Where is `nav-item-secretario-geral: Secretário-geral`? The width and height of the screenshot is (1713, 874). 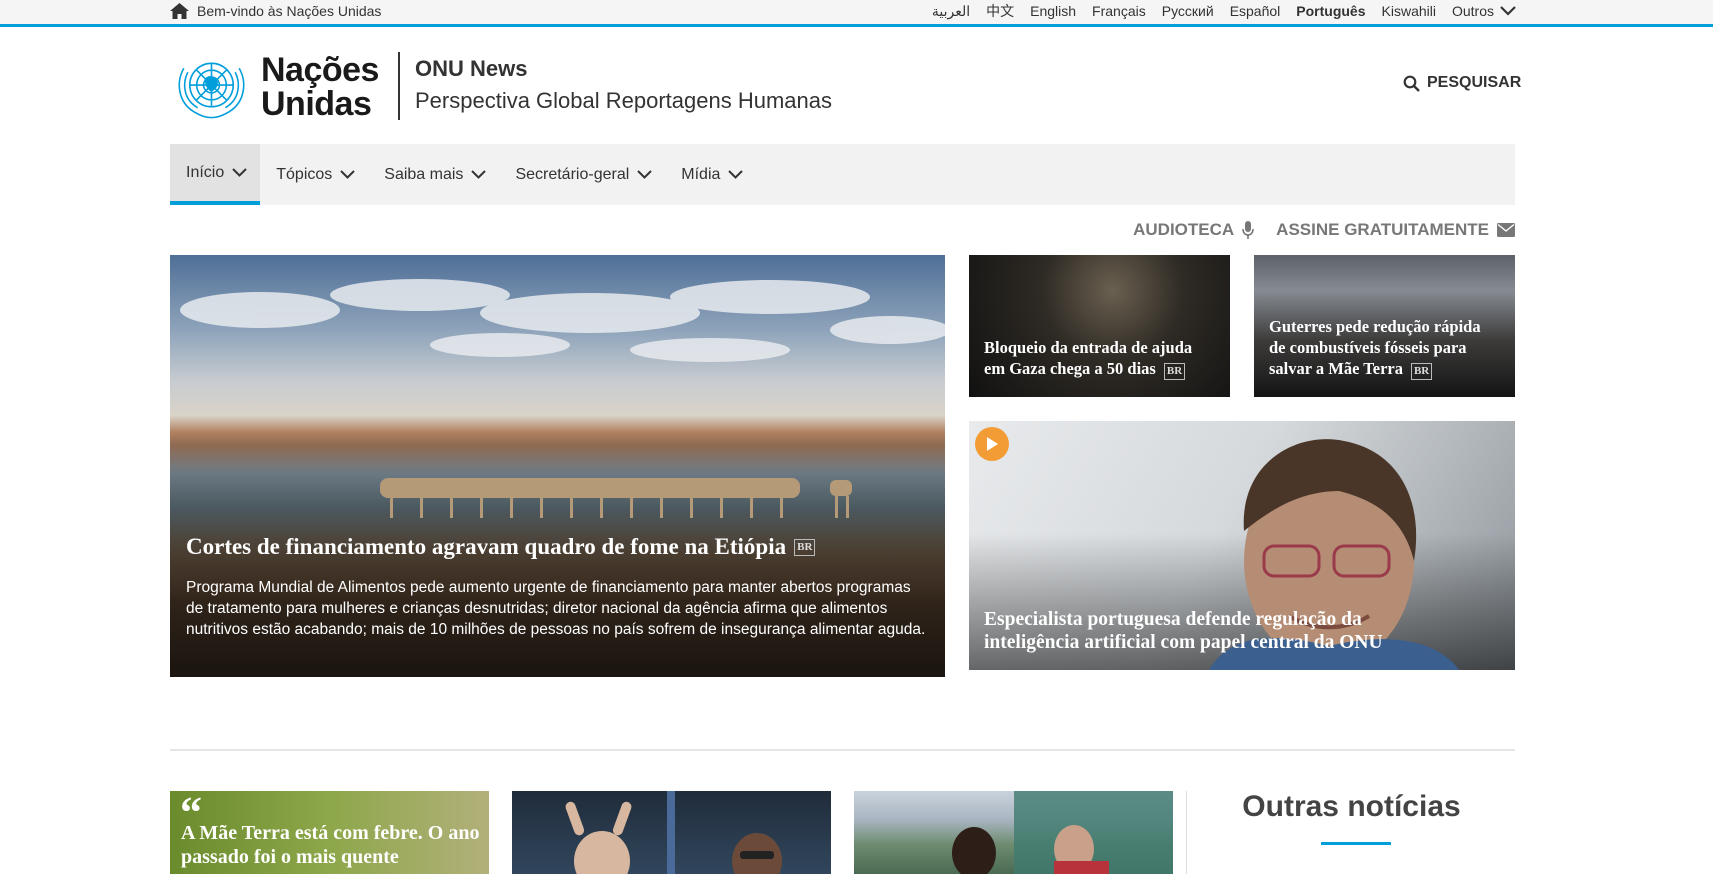
nav-item-secretario-geral: Secretário-geral is located at coordinates (582, 174).